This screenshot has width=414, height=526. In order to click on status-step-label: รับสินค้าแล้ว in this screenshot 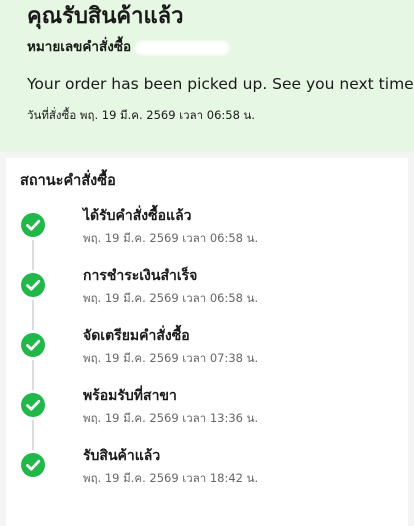, I will do `click(122, 456)`.